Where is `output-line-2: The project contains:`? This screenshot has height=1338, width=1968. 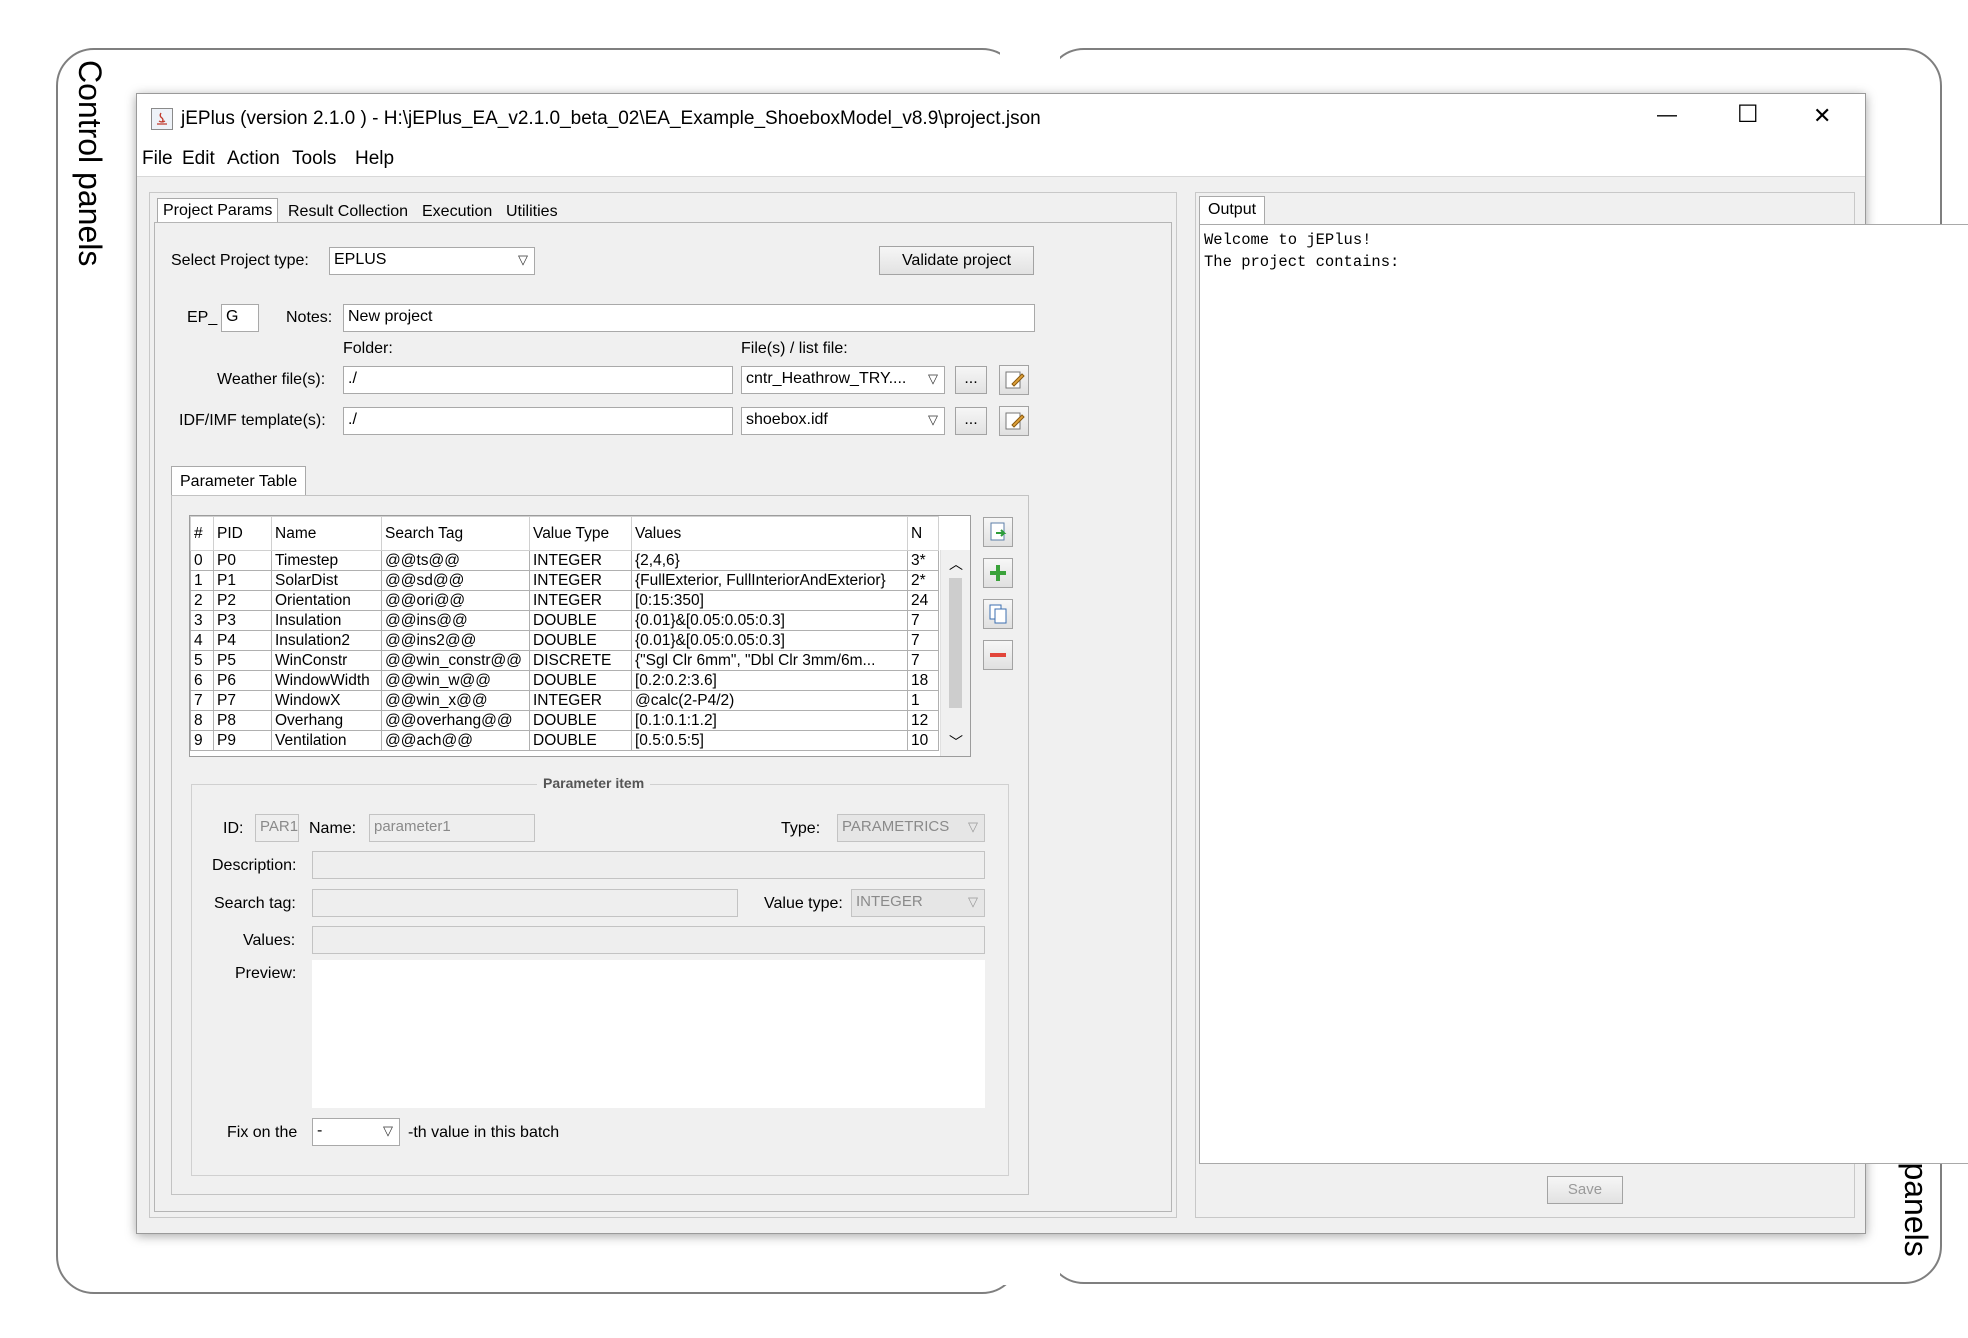 output-line-2: The project contains: is located at coordinates (1302, 262).